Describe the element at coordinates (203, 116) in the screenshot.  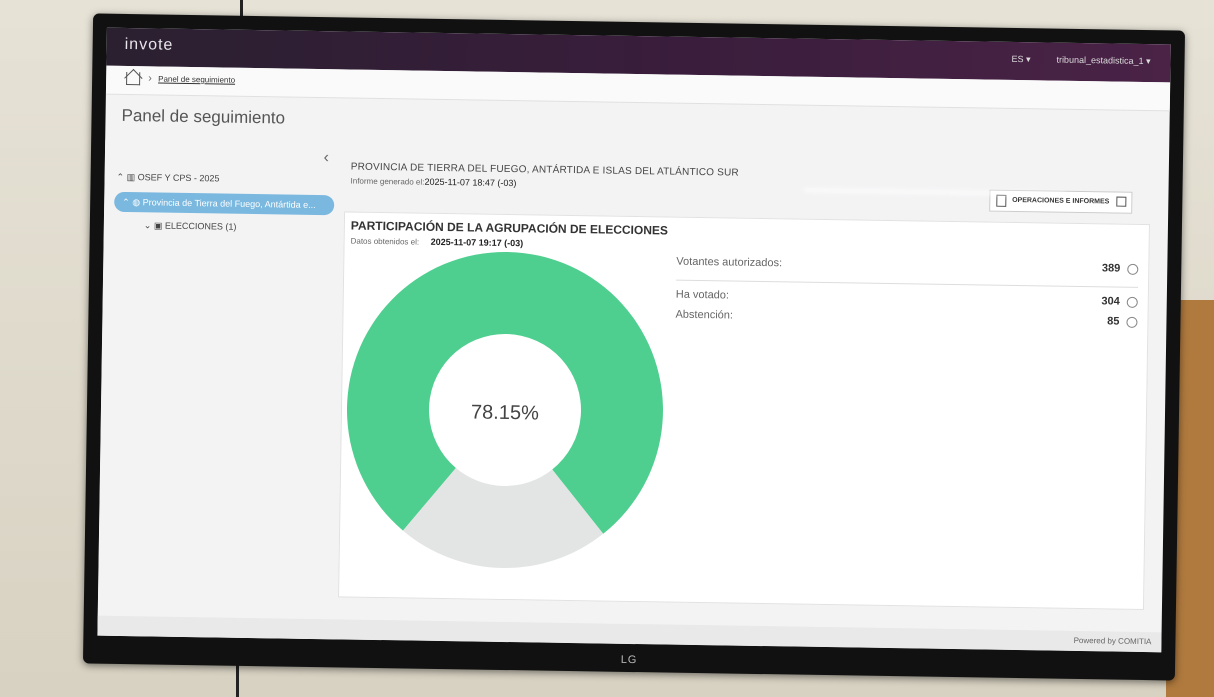
I see `page-title: Panel de seguimiento` at that location.